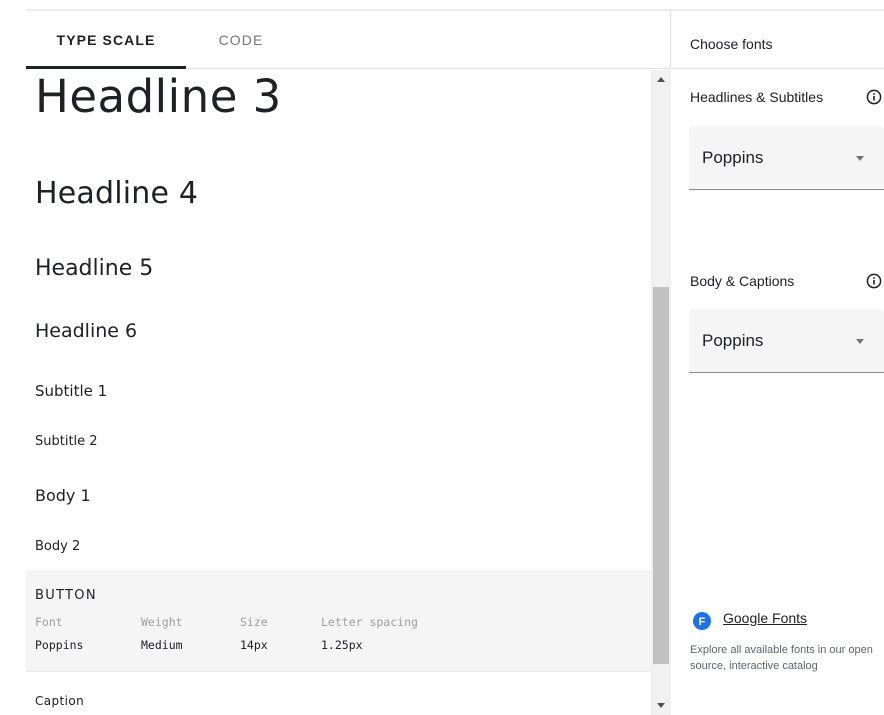  Describe the element at coordinates (106, 67) in the screenshot. I see `active-tab-indicator` at that location.